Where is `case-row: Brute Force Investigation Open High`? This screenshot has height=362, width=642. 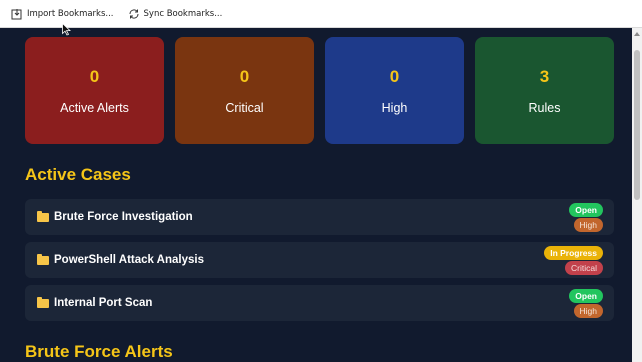
case-row: Brute Force Investigation Open High is located at coordinates (319, 217).